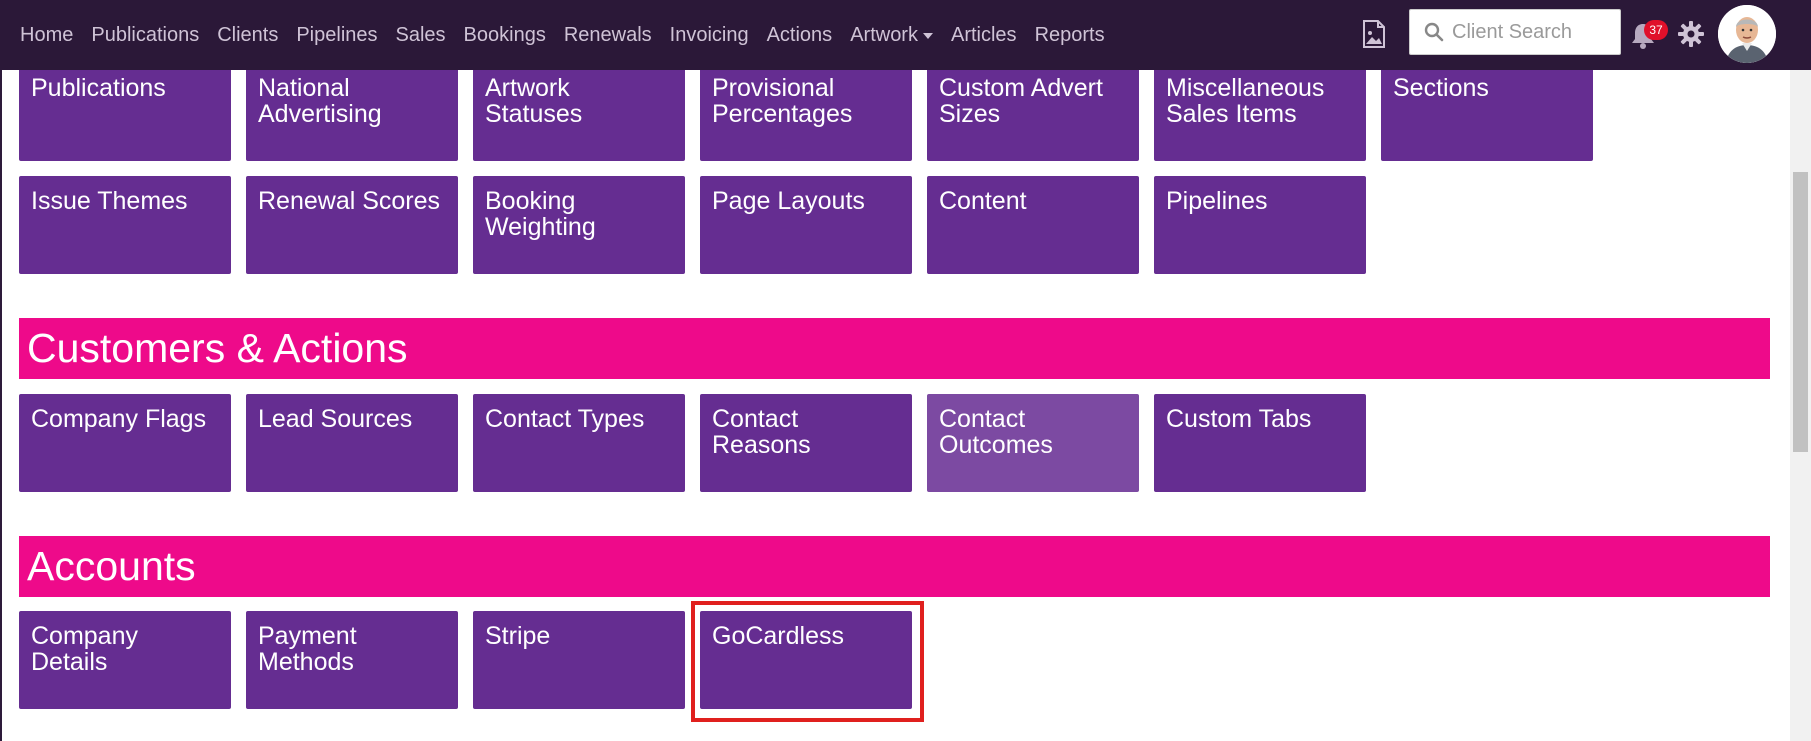 The width and height of the screenshot is (1811, 741). What do you see at coordinates (1260, 225) in the screenshot?
I see `tile-pipelines: Pipelines` at bounding box center [1260, 225].